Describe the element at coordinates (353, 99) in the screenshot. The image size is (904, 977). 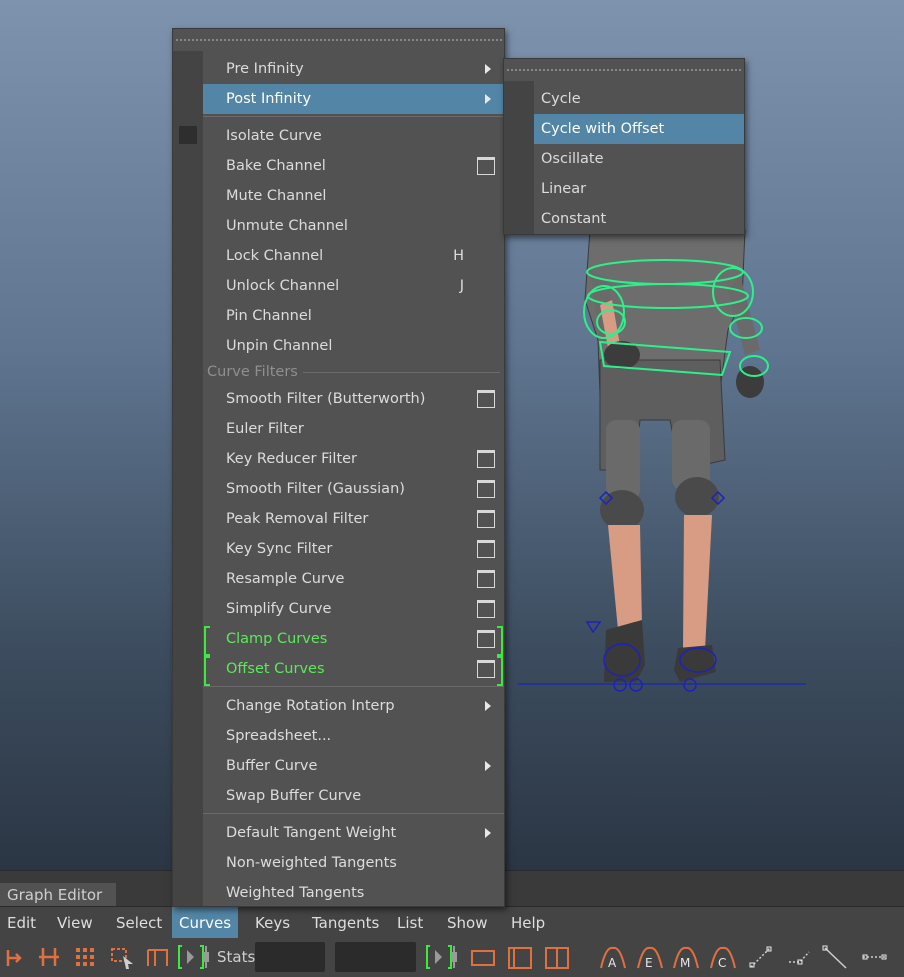
I see `menu-item-post-infinity: Post Infinity` at that location.